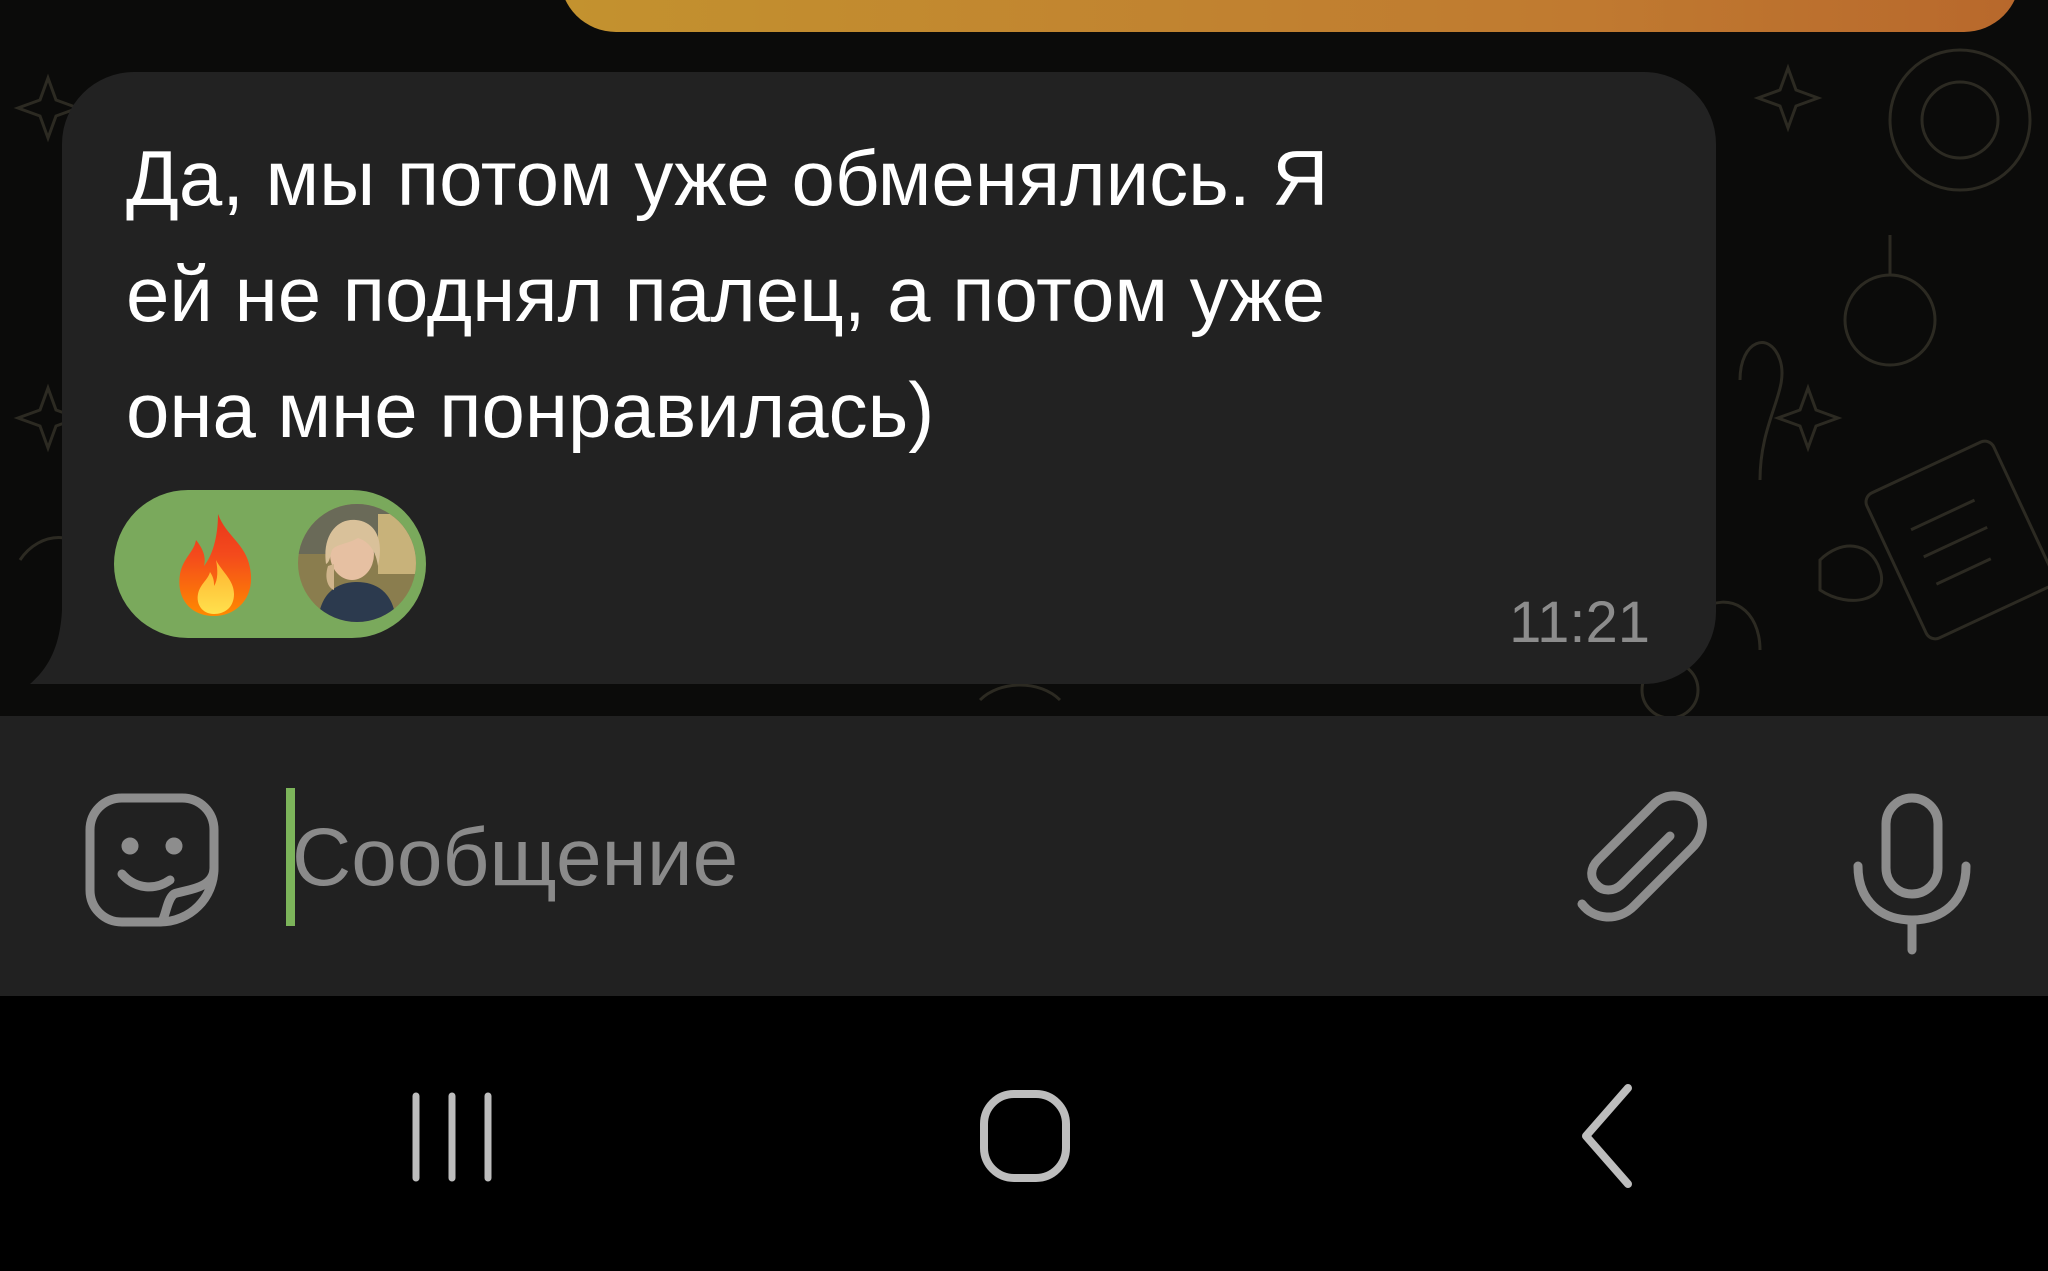 Image resolution: width=2048 pixels, height=1271 pixels. Describe the element at coordinates (1604, 1136) in the screenshot. I see `back-icon` at that location.